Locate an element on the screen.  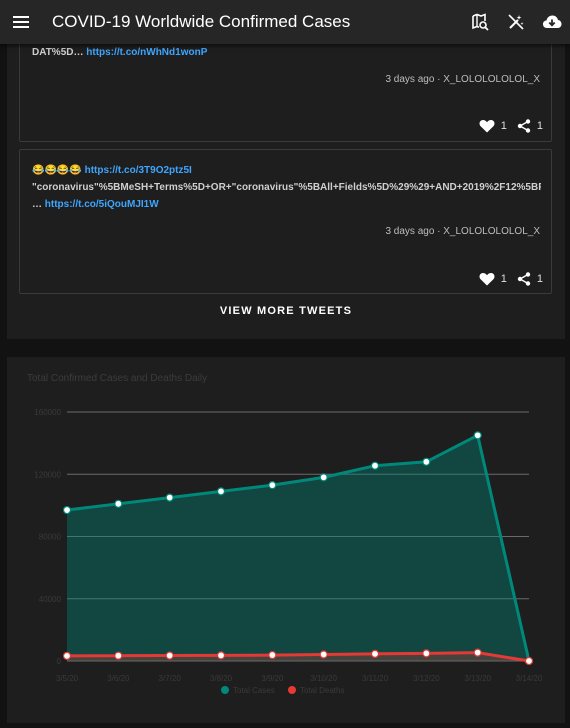
map-search-button is located at coordinates (480, 22).